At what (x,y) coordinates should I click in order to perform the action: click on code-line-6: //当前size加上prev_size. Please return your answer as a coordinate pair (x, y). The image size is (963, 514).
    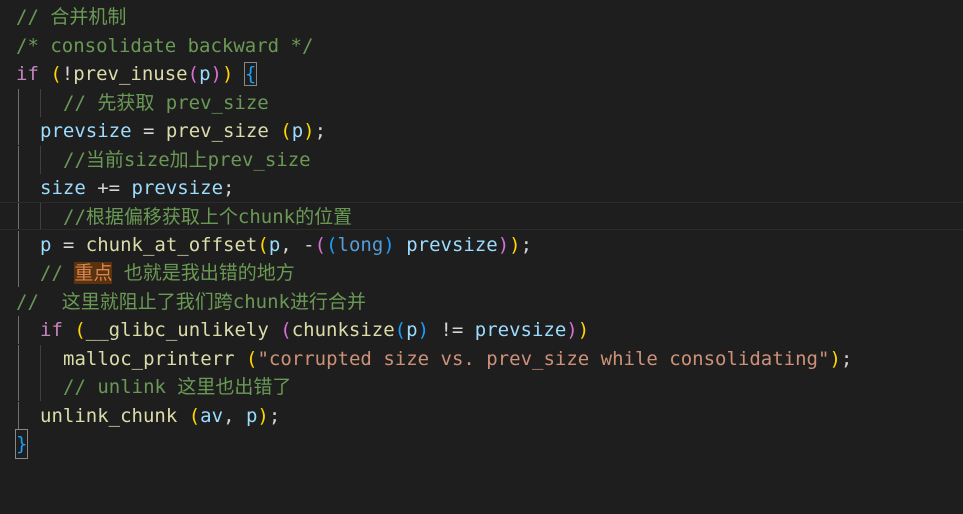
    Looking at the image, I should click on (481, 160).